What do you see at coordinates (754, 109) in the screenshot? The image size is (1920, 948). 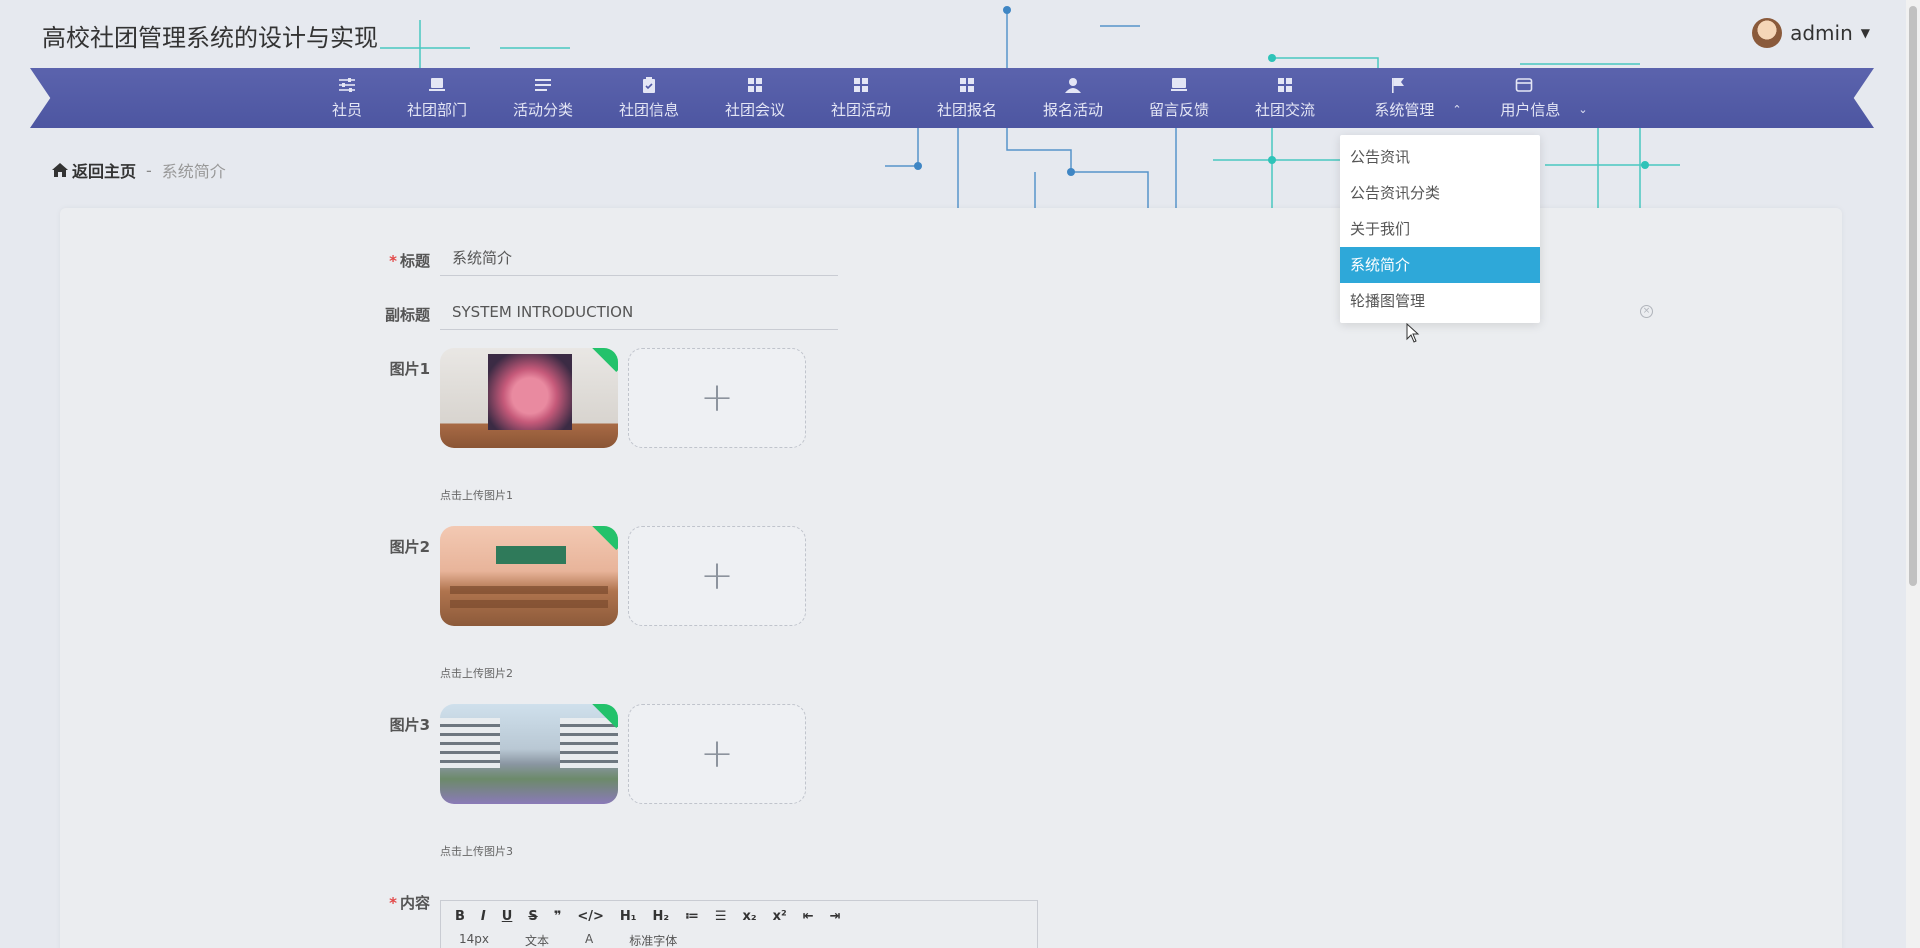 I see `nav-label: 社团会议` at bounding box center [754, 109].